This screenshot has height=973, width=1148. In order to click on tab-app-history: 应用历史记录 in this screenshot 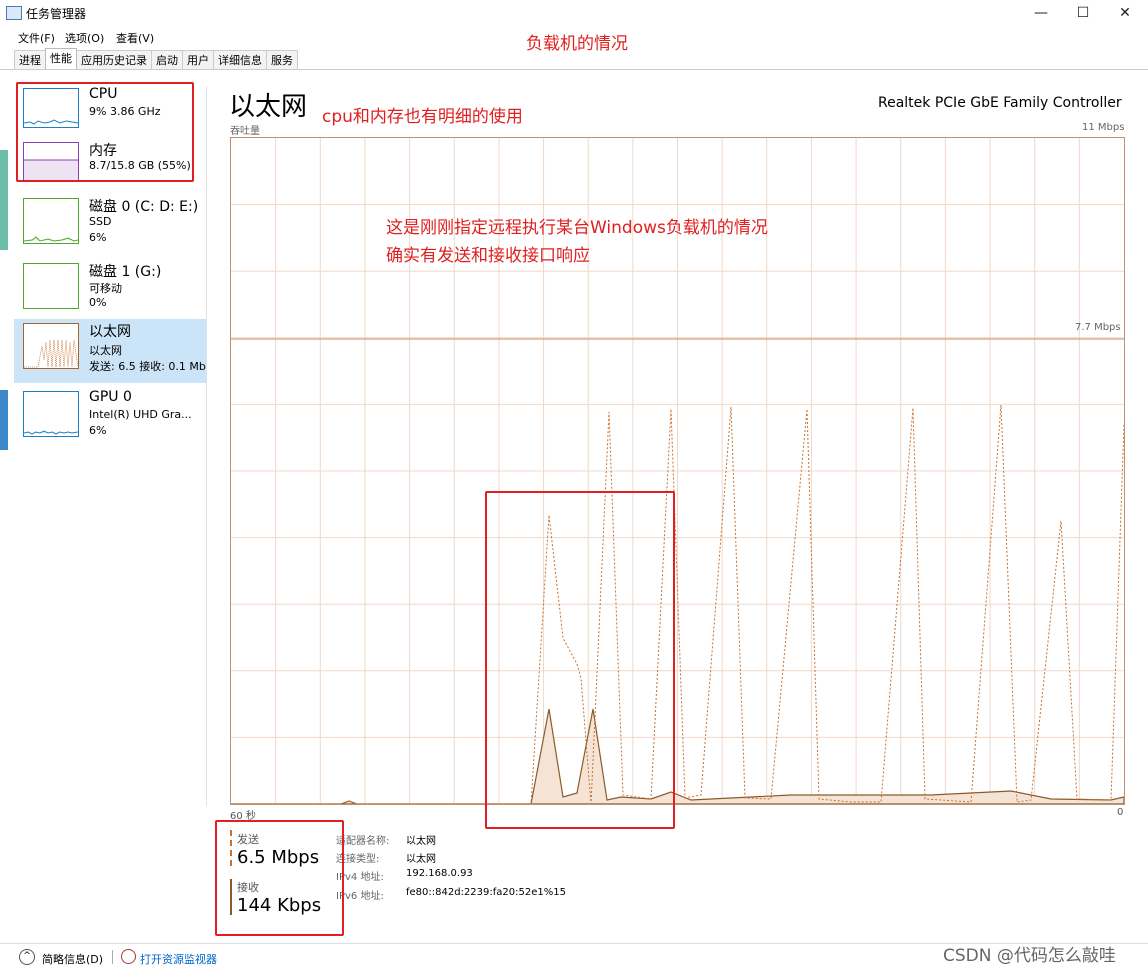, I will do `click(114, 60)`.